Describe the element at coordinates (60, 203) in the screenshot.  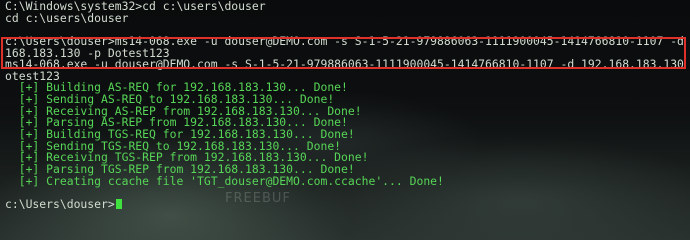
I see `prompt-text: c:\Users\douser>` at that location.